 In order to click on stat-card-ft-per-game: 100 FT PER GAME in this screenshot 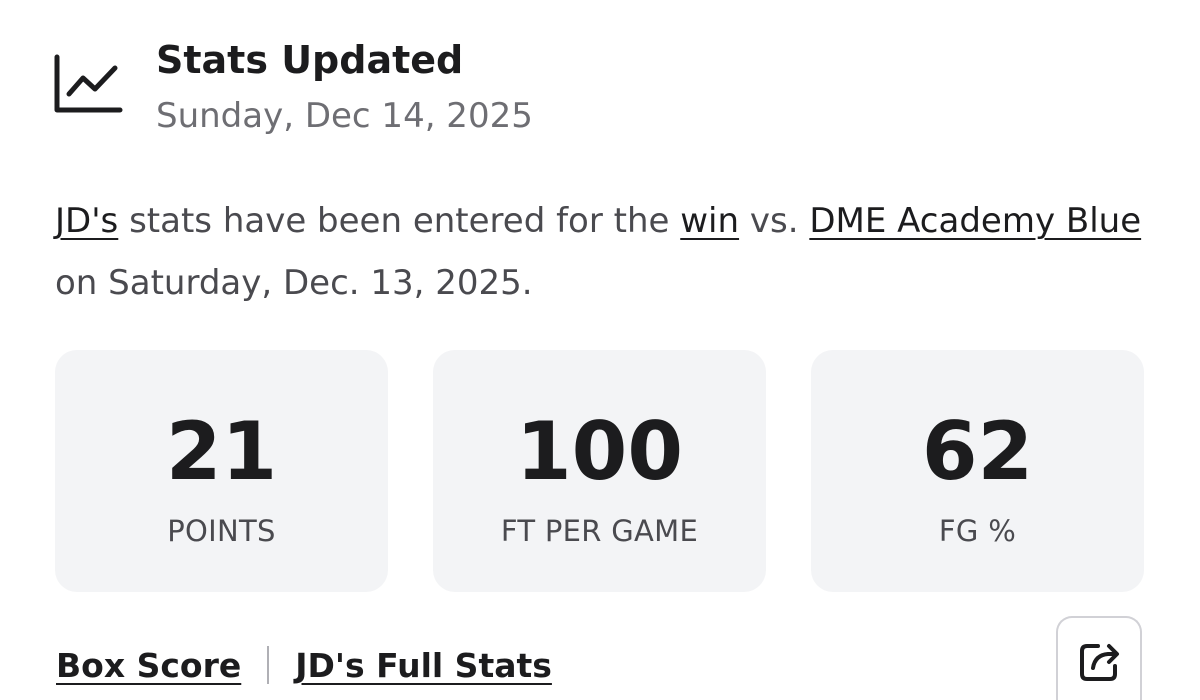, I will do `click(599, 471)`.